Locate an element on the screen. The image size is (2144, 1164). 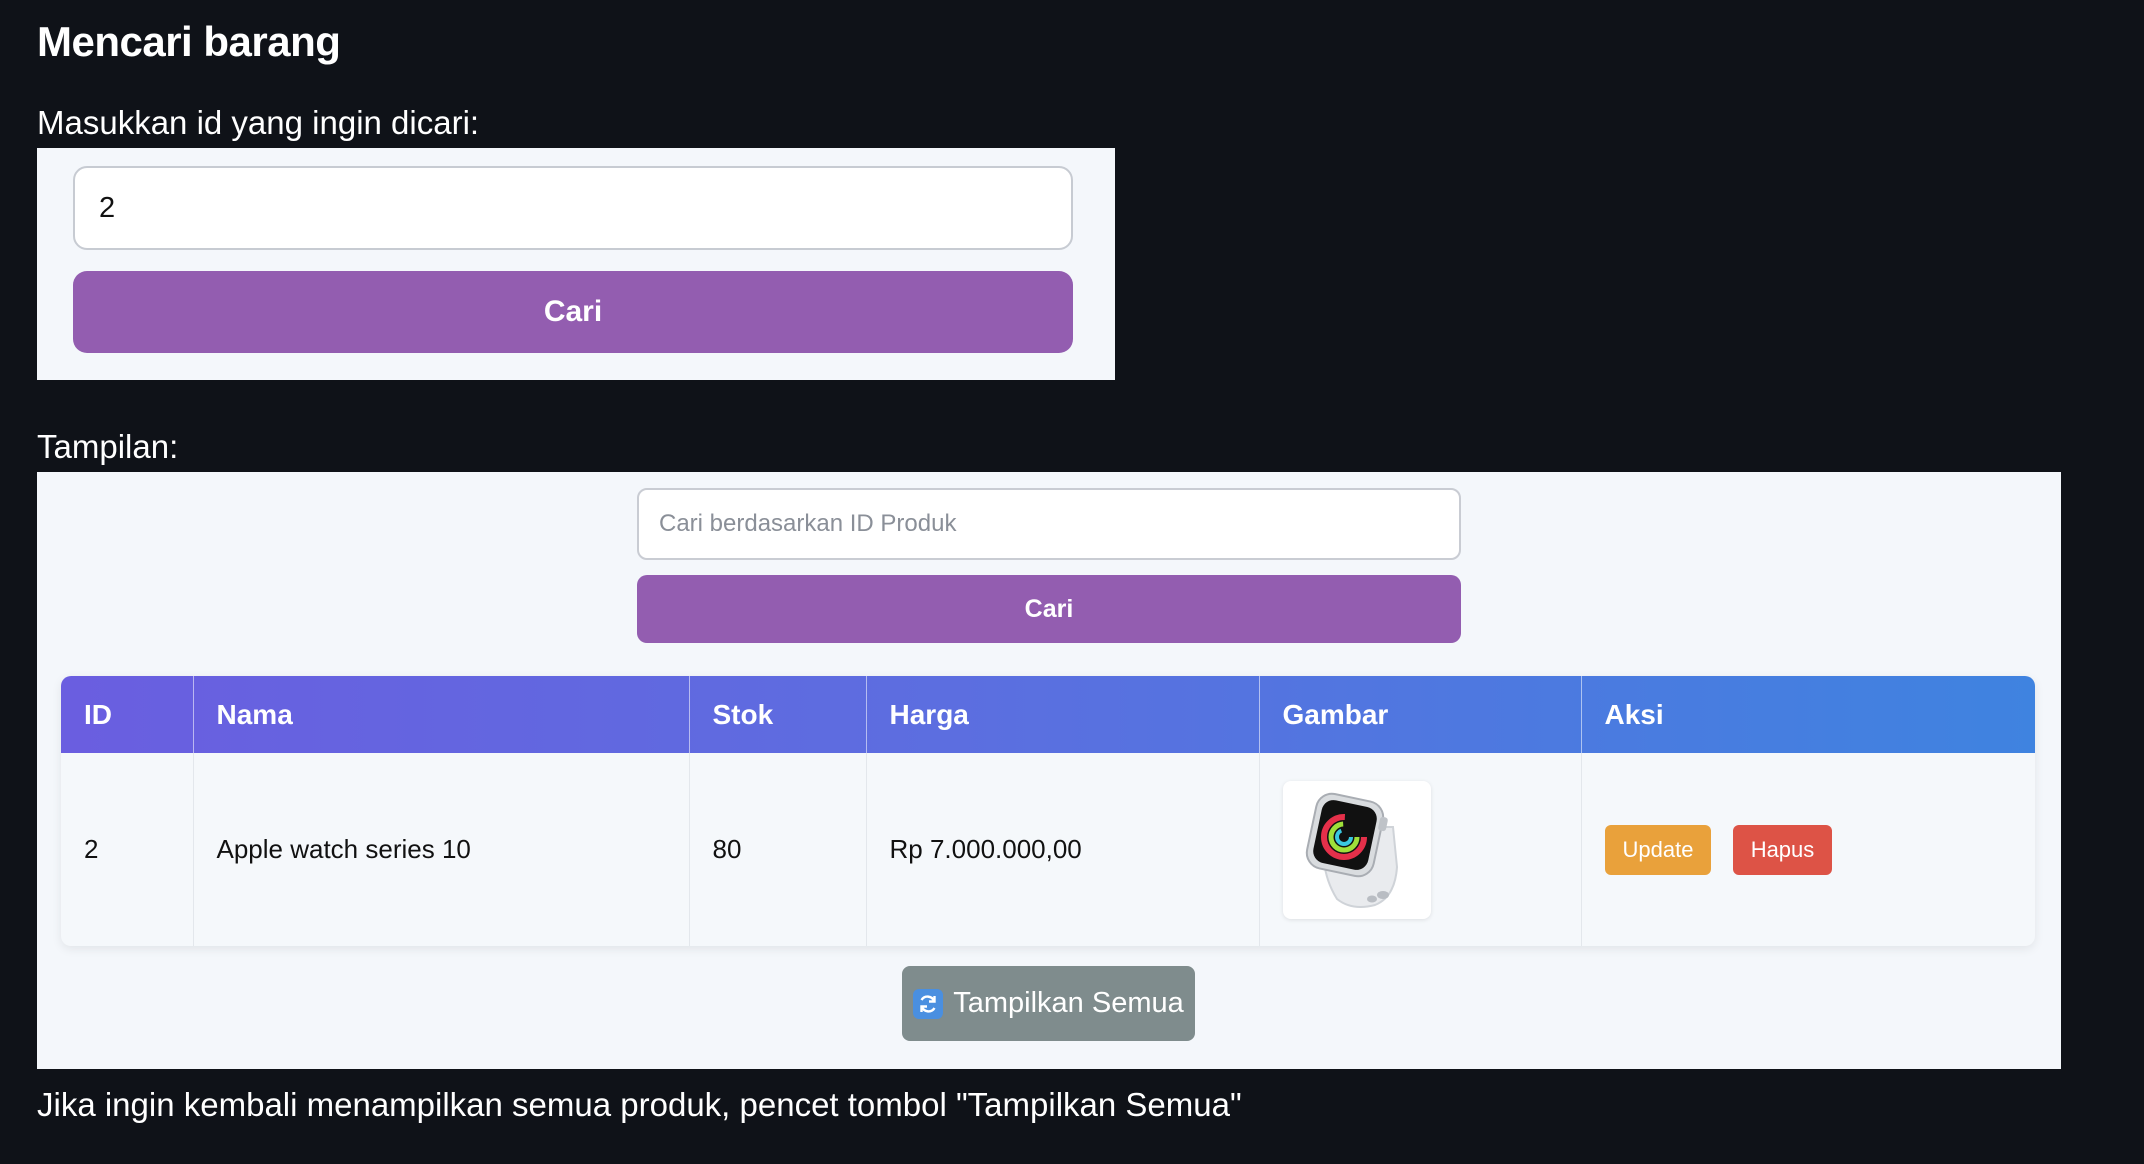
header-stok: Stok is located at coordinates (778, 714).